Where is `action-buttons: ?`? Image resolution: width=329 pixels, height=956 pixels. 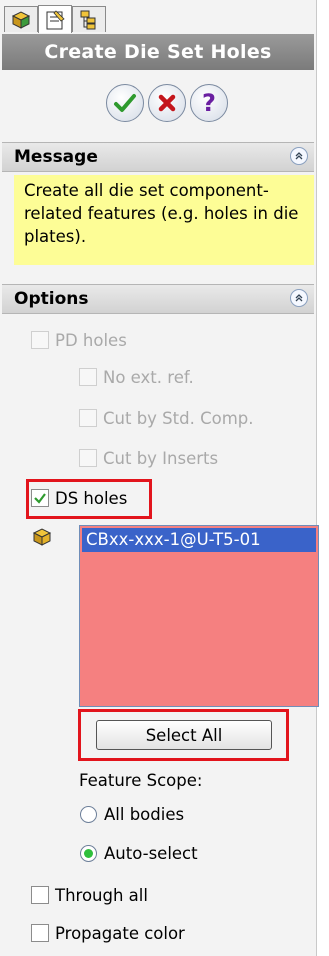 action-buttons: ? is located at coordinates (158, 103).